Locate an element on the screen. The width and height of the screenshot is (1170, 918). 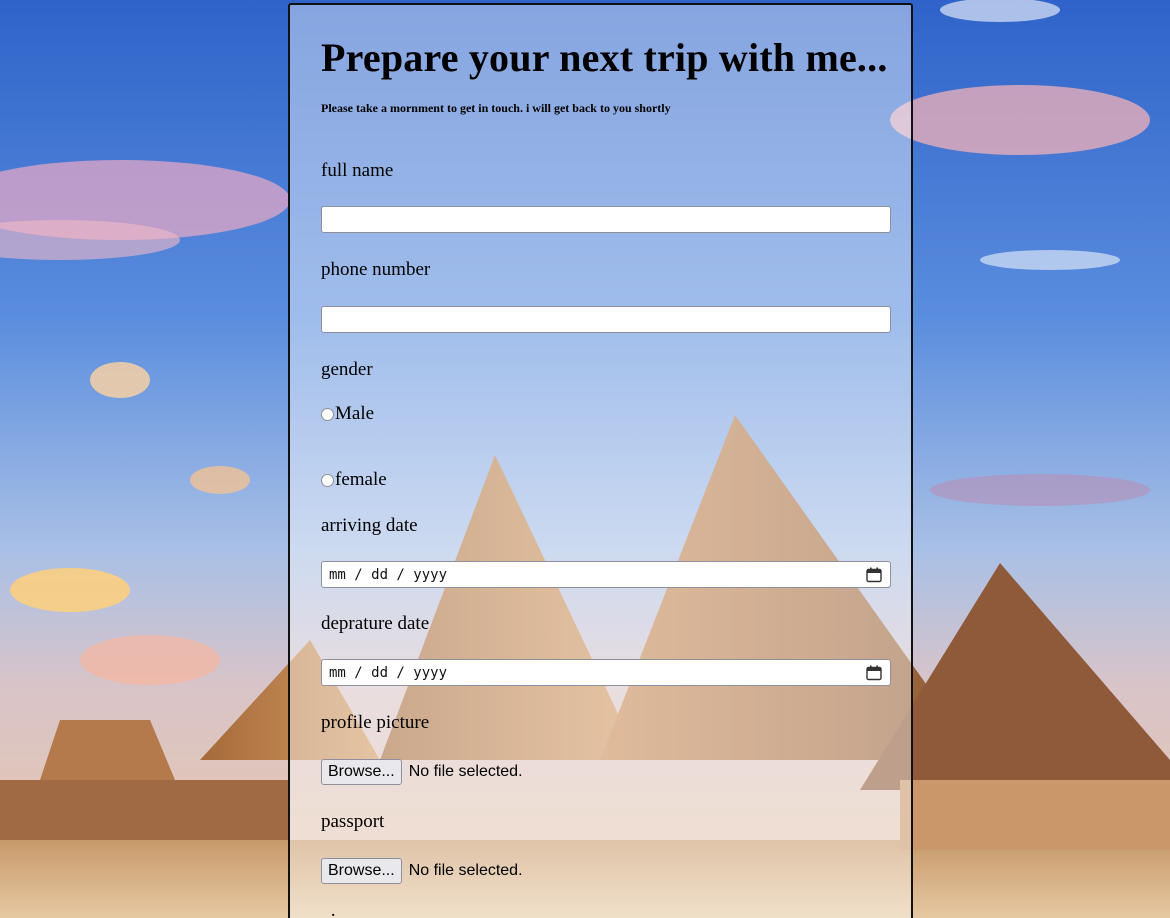
passport-file-status: No file selected. is located at coordinates (465, 870).